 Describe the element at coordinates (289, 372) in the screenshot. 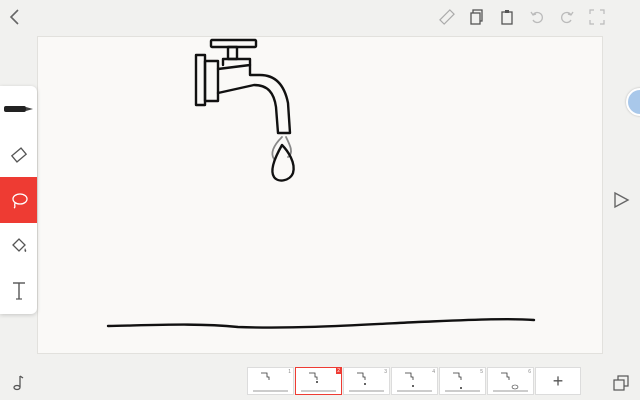

I see `frame-number: 1` at that location.